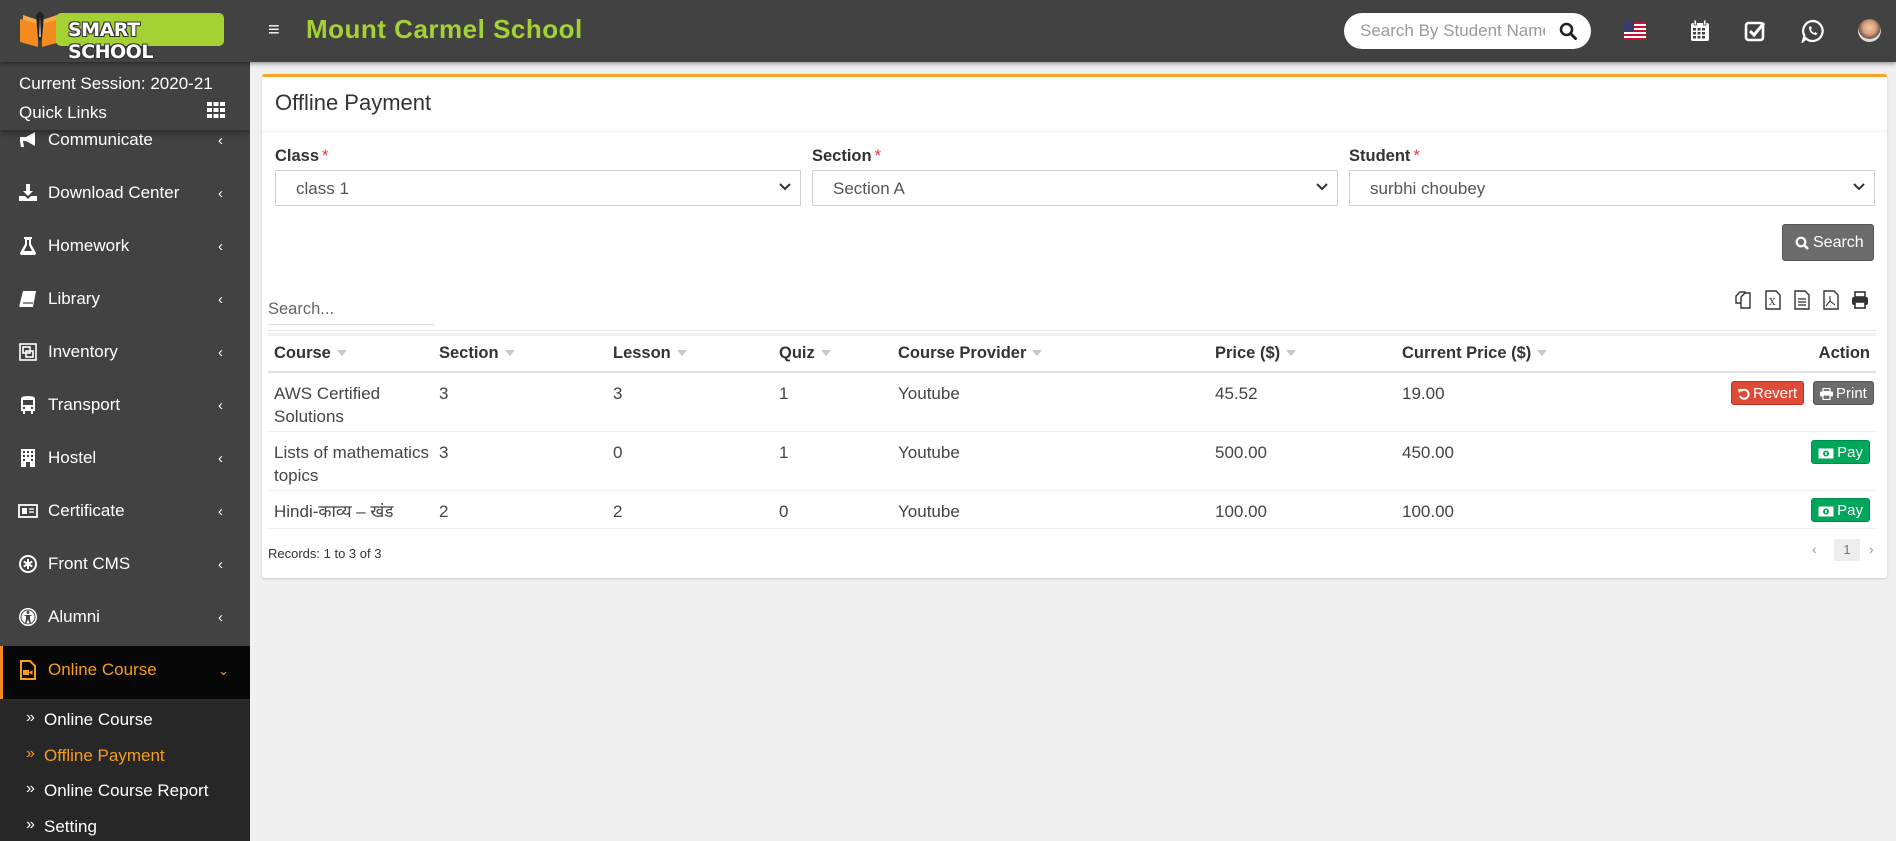  I want to click on column-header-course-provider: Course Provider, so click(970, 353).